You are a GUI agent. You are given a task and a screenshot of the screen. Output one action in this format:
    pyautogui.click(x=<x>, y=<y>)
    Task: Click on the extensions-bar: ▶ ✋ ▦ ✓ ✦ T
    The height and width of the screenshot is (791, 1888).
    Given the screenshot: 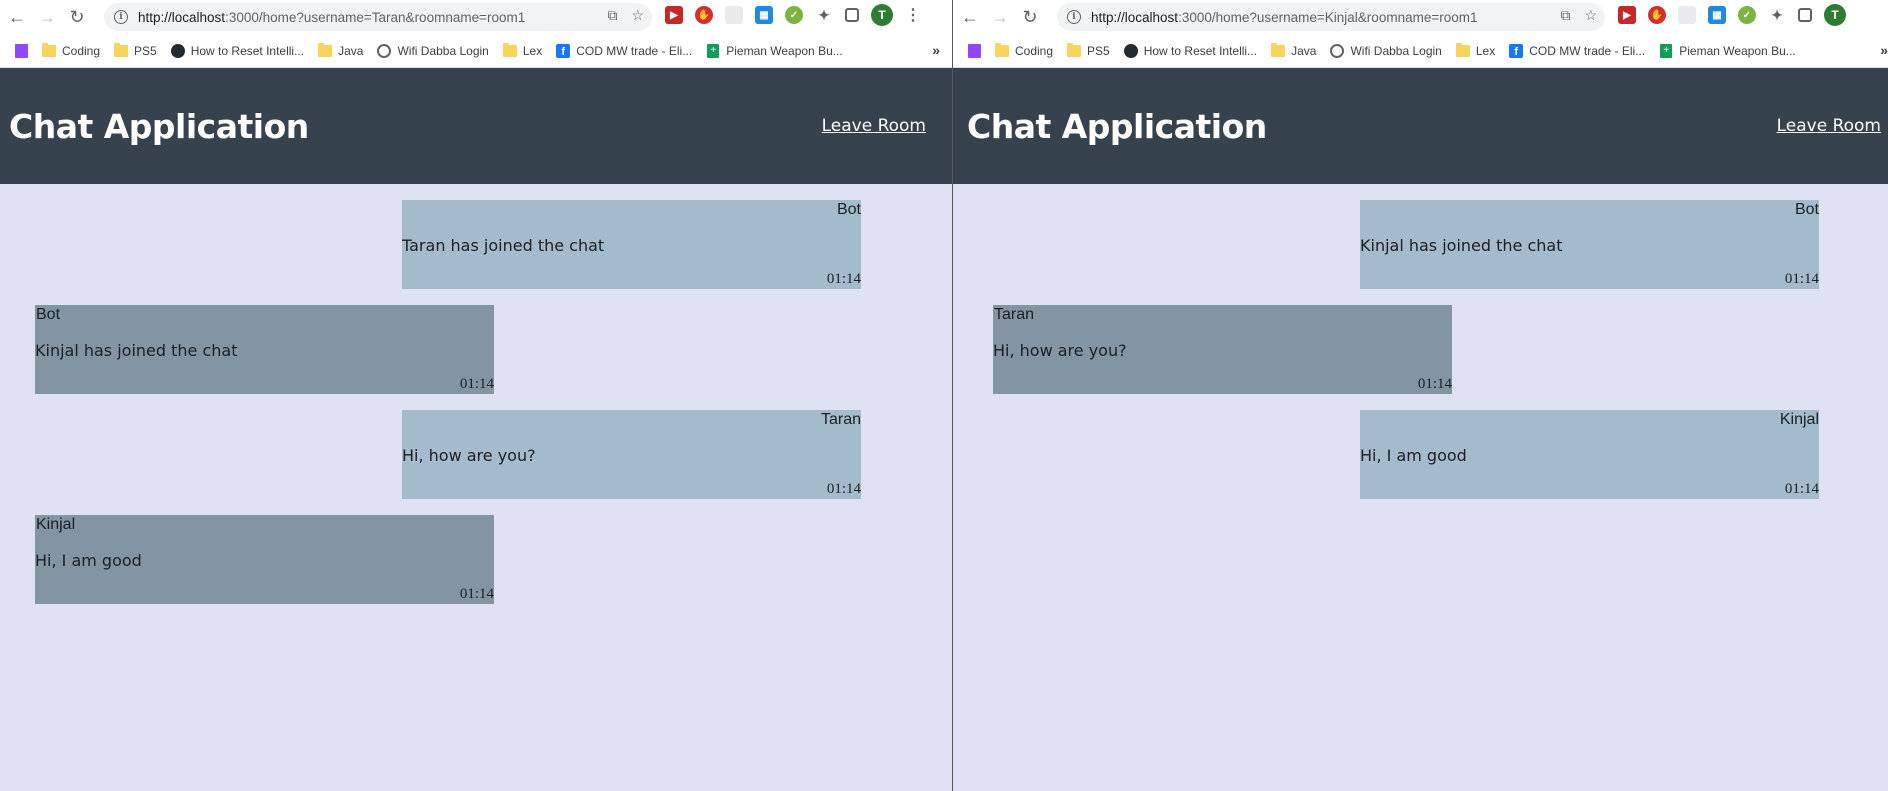 What is the action you would take?
    pyautogui.click(x=1732, y=15)
    